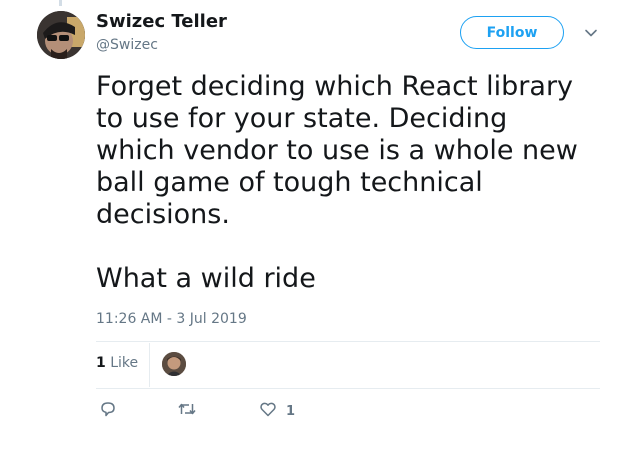  What do you see at coordinates (60, 3) in the screenshot?
I see `thread-line` at bounding box center [60, 3].